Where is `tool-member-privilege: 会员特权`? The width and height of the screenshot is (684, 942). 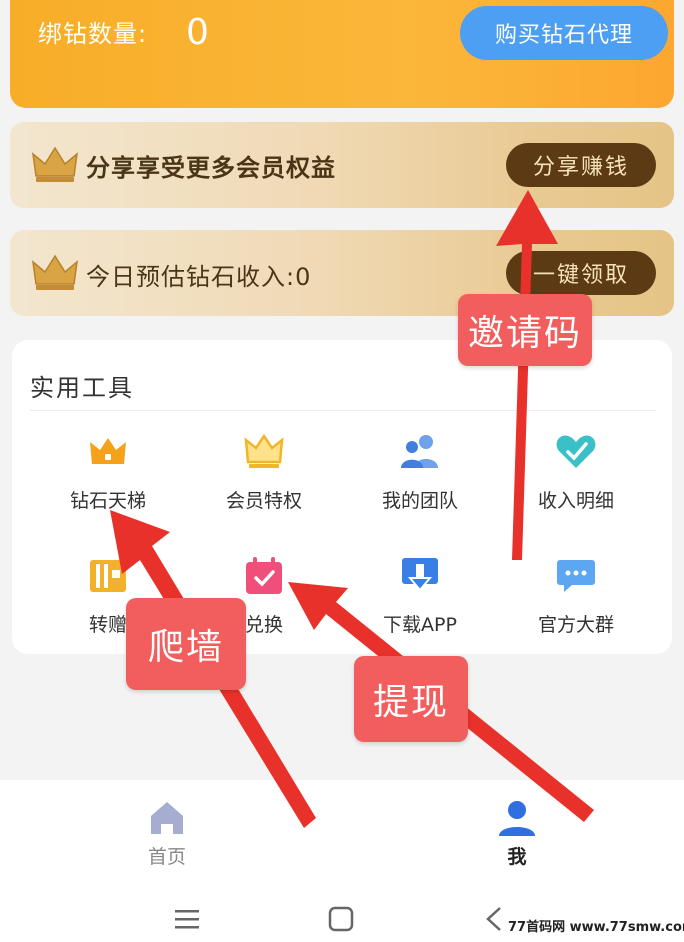
tool-member-privilege: 会员特权 is located at coordinates (264, 471).